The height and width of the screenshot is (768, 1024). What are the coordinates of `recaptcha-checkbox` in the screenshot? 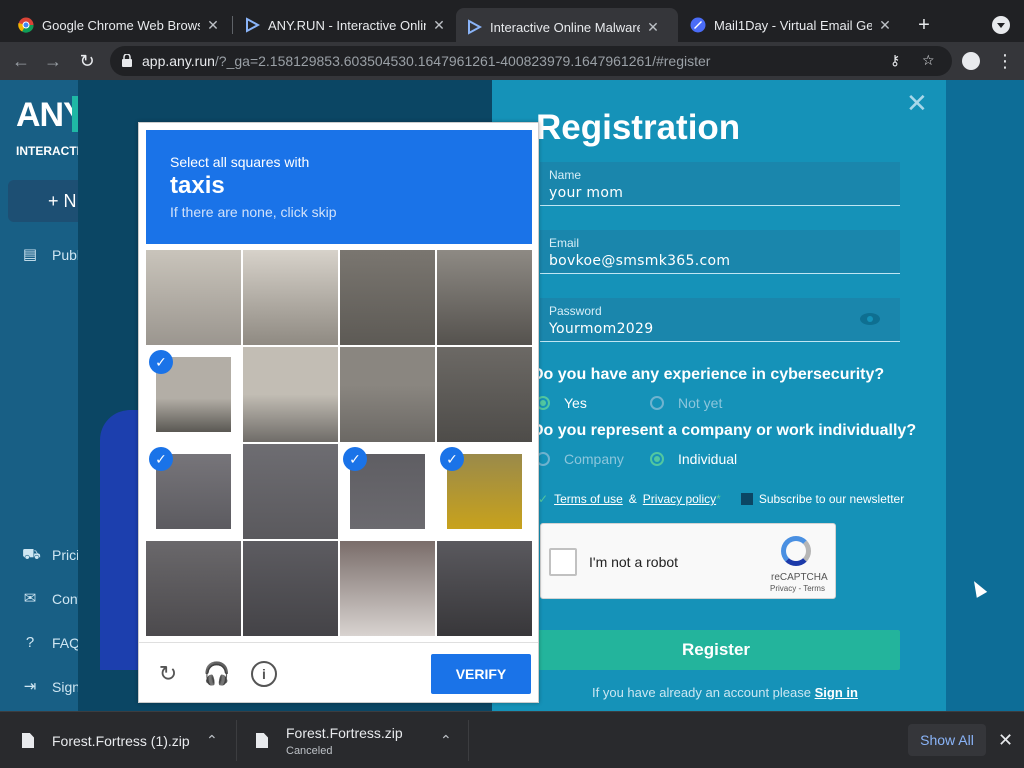 It's located at (563, 562).